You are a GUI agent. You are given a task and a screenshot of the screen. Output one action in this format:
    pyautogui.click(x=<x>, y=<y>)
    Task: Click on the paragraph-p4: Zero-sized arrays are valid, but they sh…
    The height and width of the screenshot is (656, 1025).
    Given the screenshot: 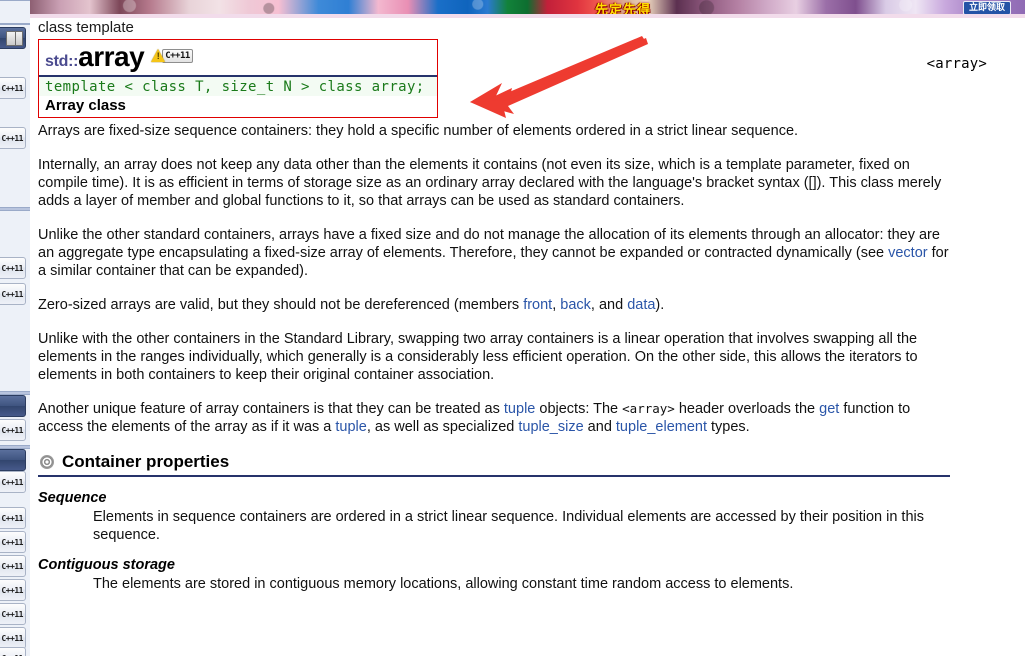 What is the action you would take?
    pyautogui.click(x=494, y=305)
    